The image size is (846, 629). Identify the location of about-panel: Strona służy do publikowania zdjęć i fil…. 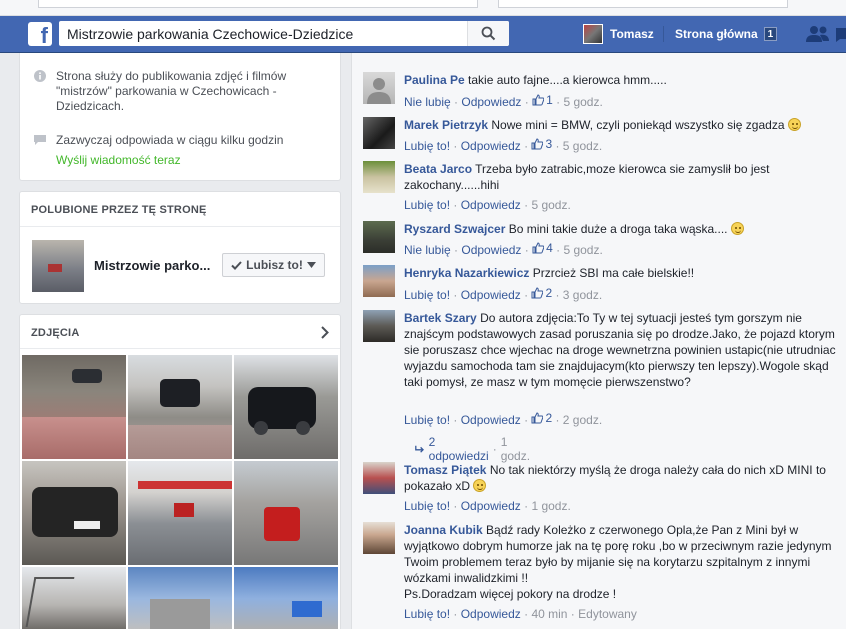
(180, 117).